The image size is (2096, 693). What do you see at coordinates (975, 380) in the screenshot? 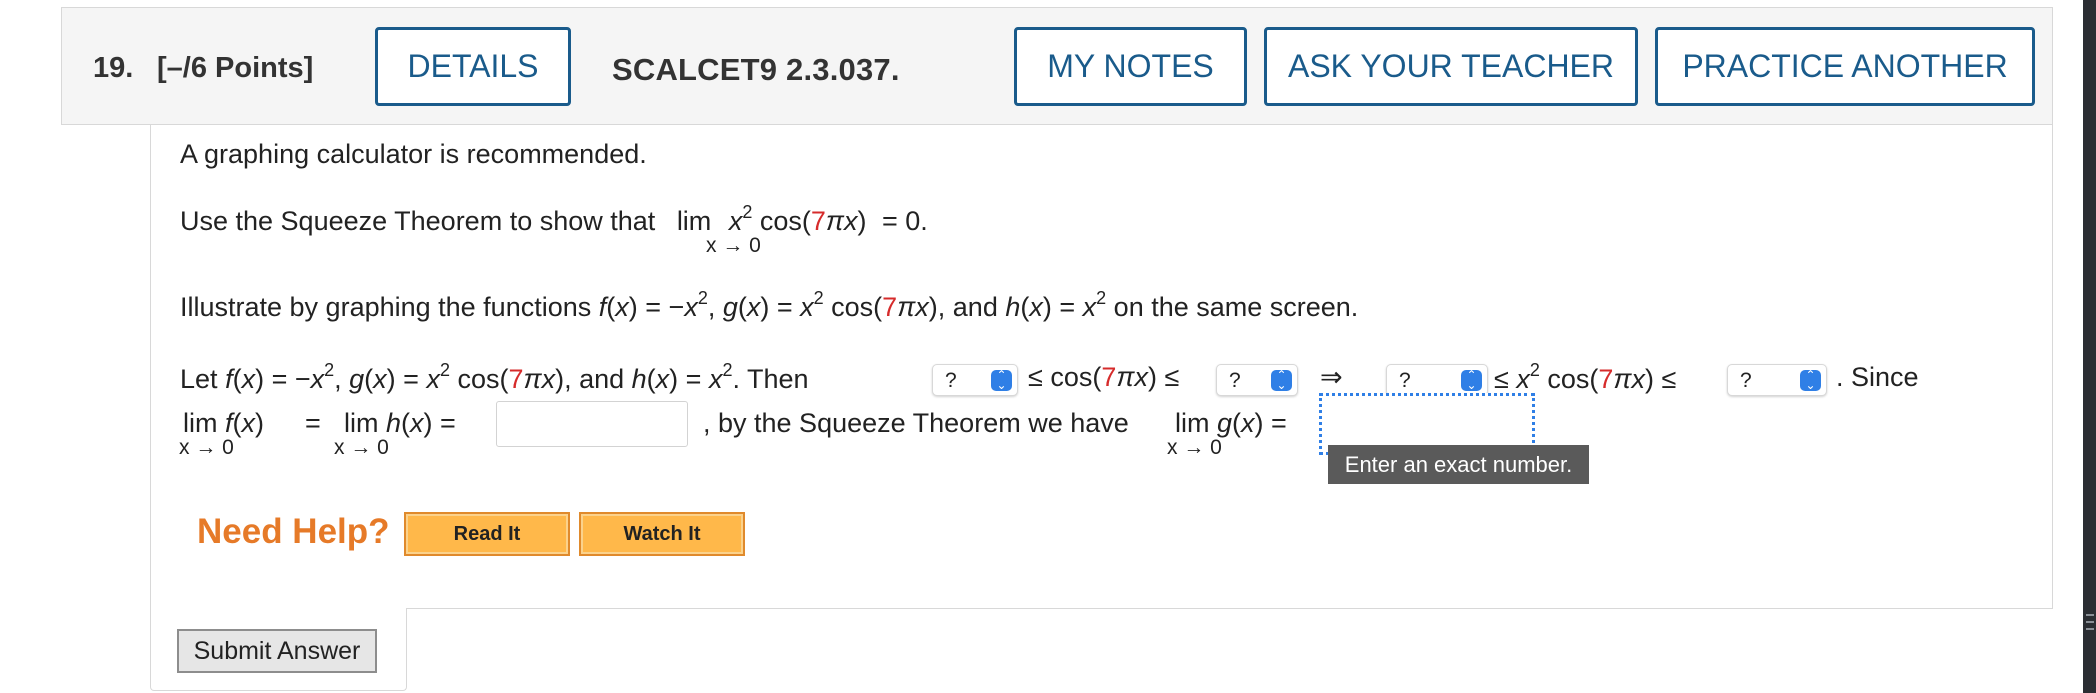
I see `lower-bound-select-1: ? ⌃ ⌄` at bounding box center [975, 380].